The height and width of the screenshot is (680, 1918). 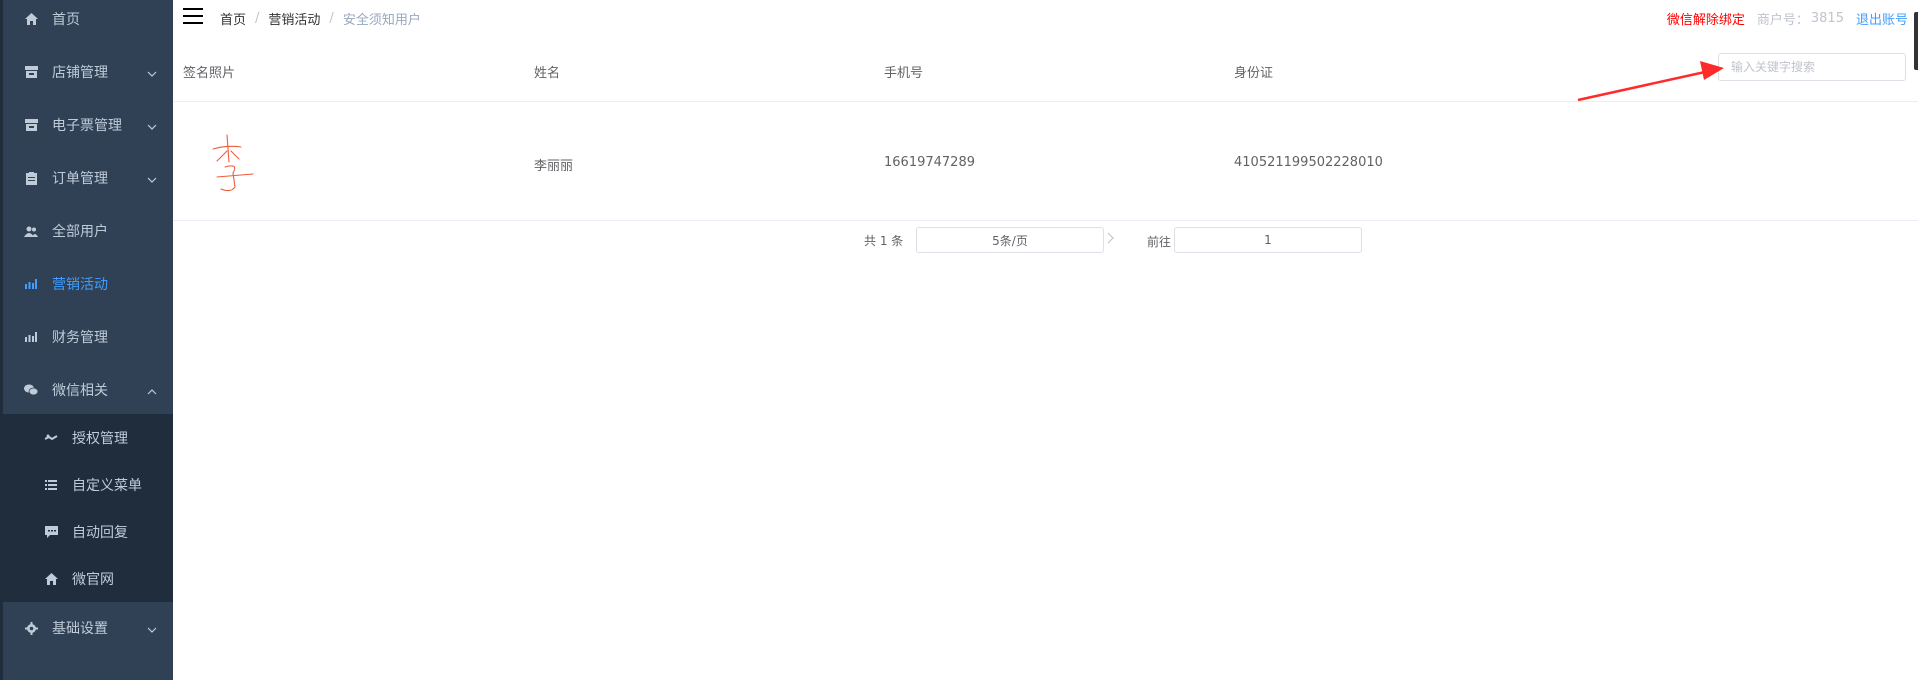 I want to click on chevron-up-icon, so click(x=152, y=393).